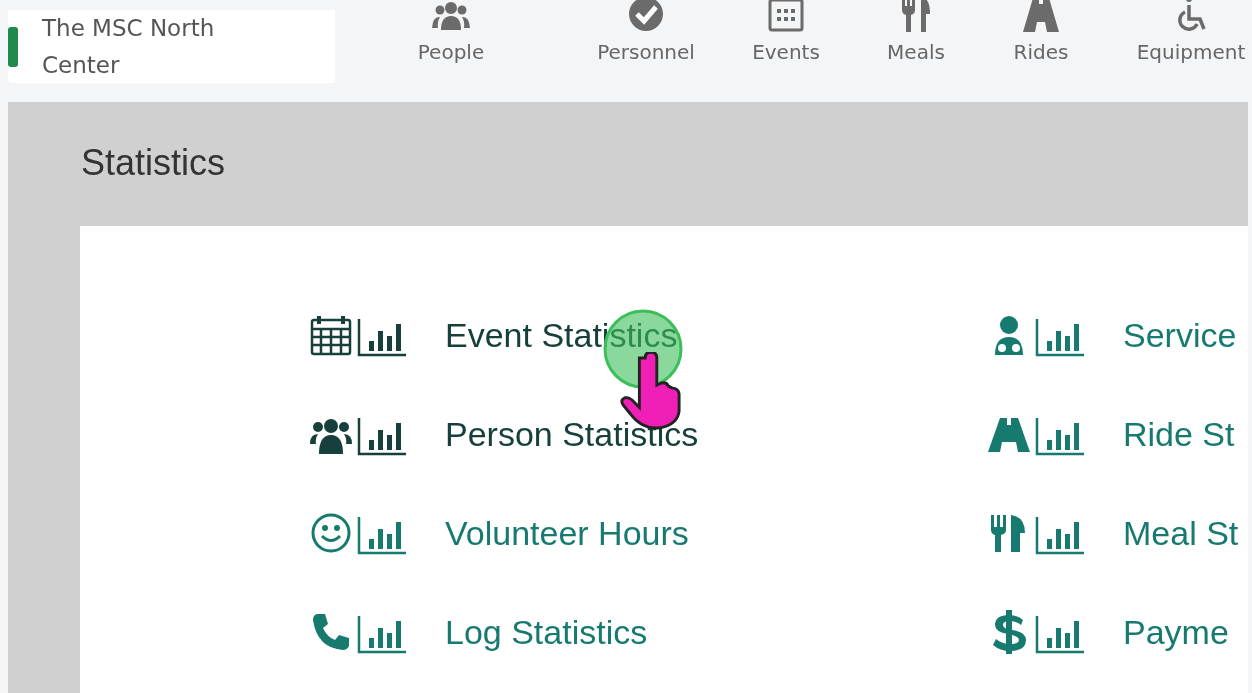 This screenshot has width=1252, height=693. Describe the element at coordinates (1115, 334) in the screenshot. I see `stat-link: Service` at that location.